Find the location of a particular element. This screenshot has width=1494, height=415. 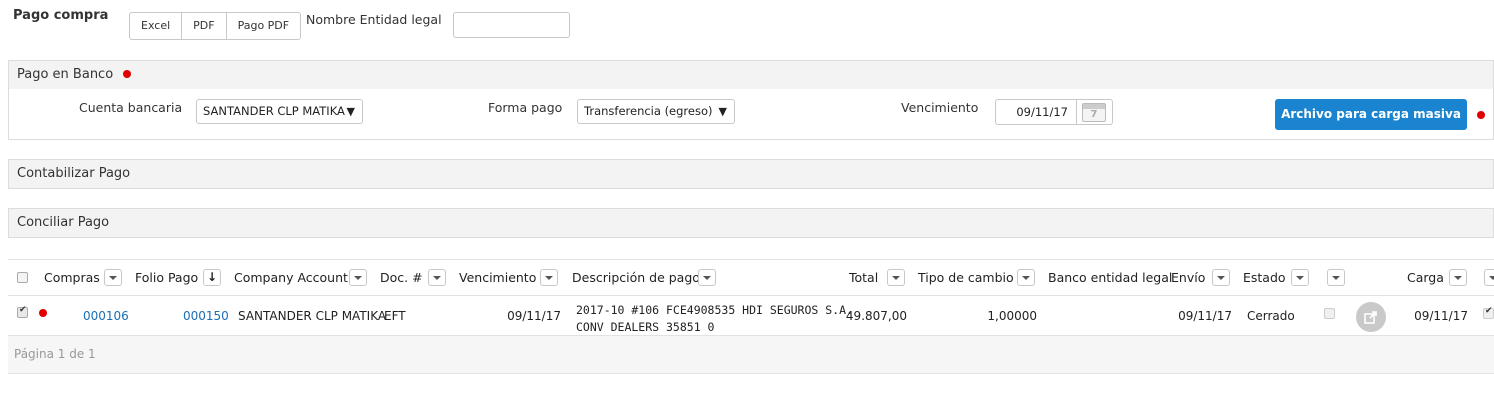

bank-account-value: SANTANDER CLP MATIKA is located at coordinates (274, 111).